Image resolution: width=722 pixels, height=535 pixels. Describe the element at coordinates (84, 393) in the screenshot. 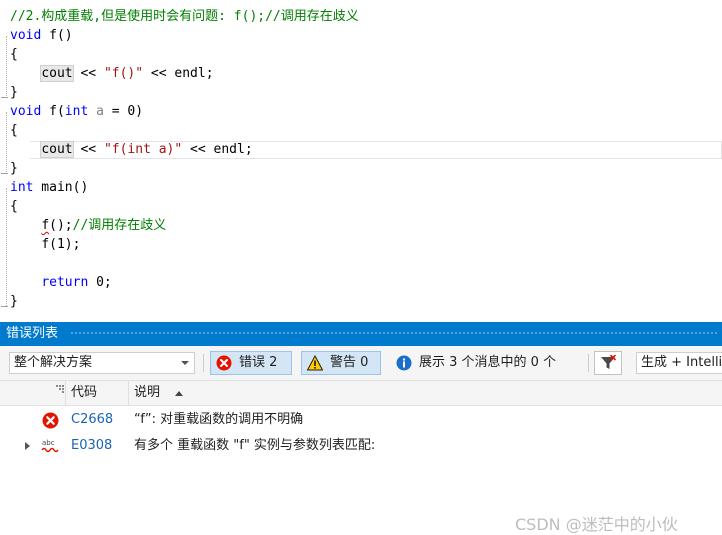

I see `column-header-code: 代码` at that location.